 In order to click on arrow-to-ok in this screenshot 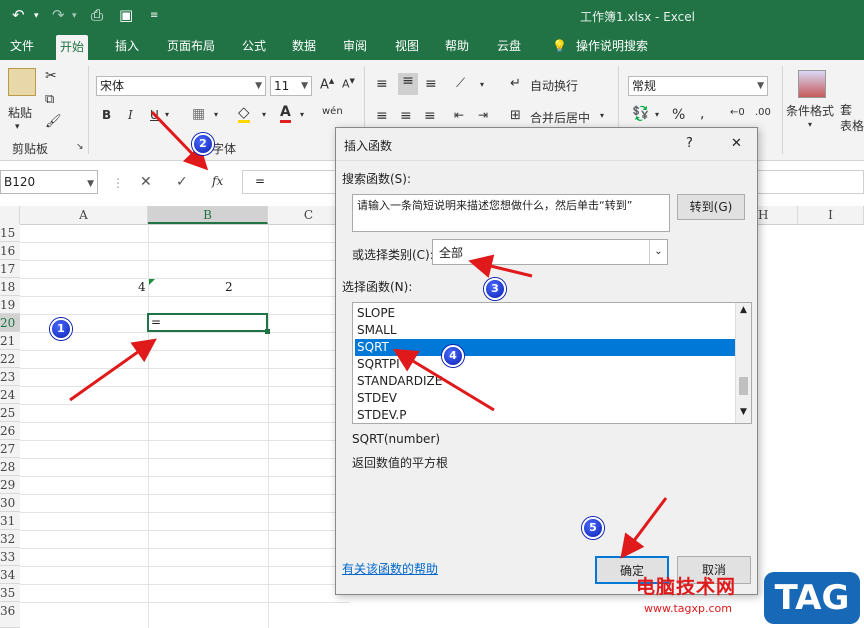, I will do `click(644, 528)`.